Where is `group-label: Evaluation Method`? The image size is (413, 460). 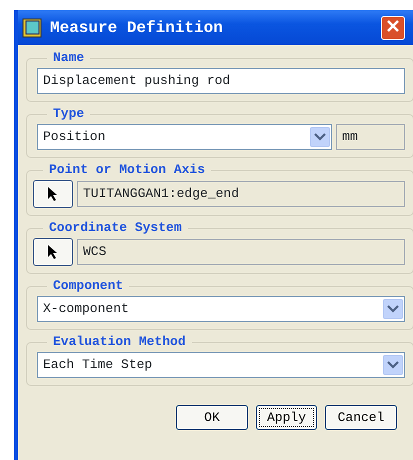
group-label: Evaluation Method is located at coordinates (119, 342).